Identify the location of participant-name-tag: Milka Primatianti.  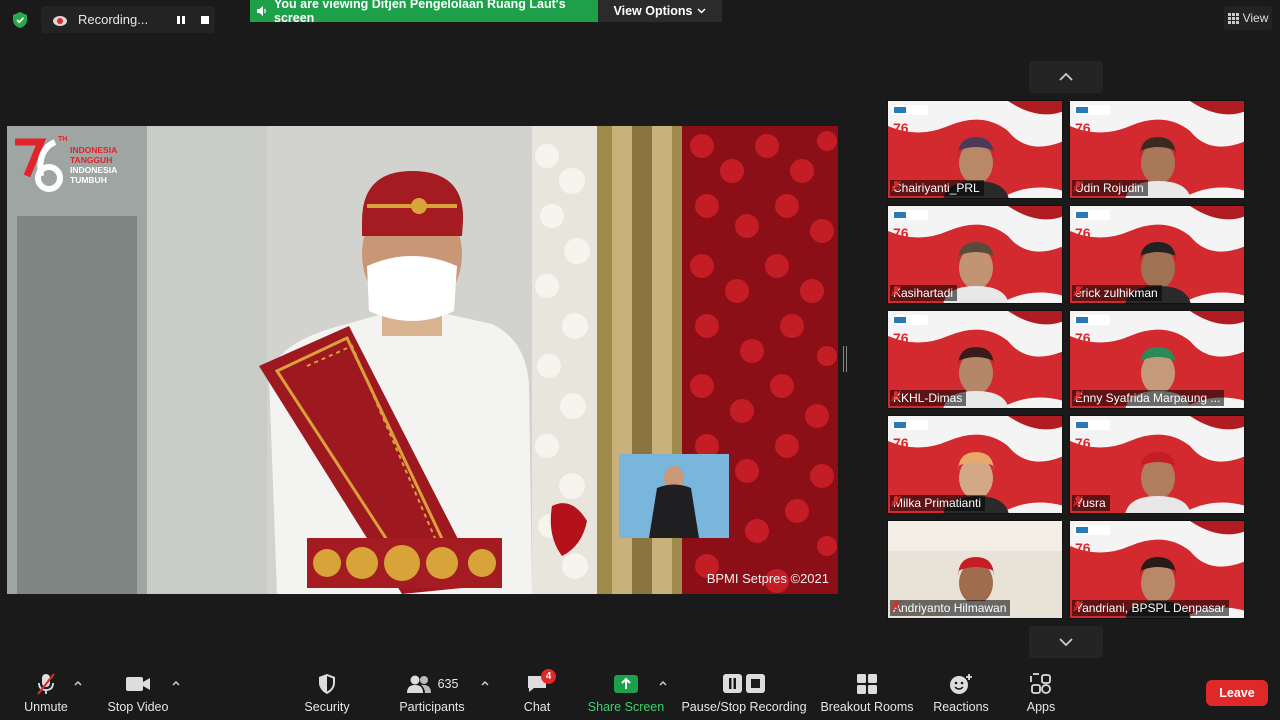
(938, 503).